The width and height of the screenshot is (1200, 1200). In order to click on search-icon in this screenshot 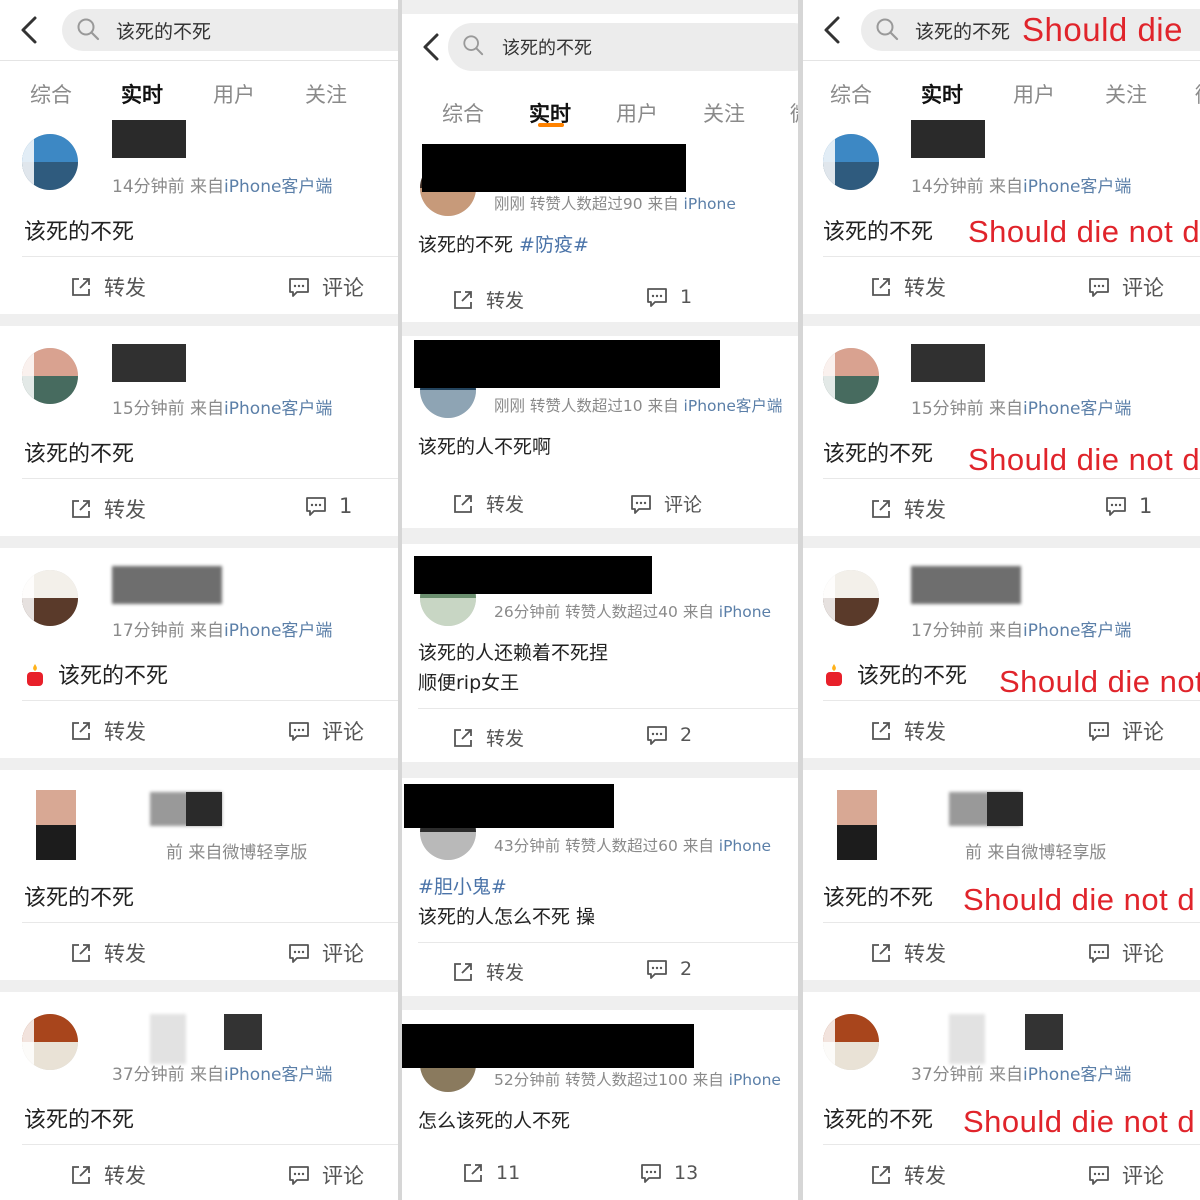, I will do `click(888, 30)`.